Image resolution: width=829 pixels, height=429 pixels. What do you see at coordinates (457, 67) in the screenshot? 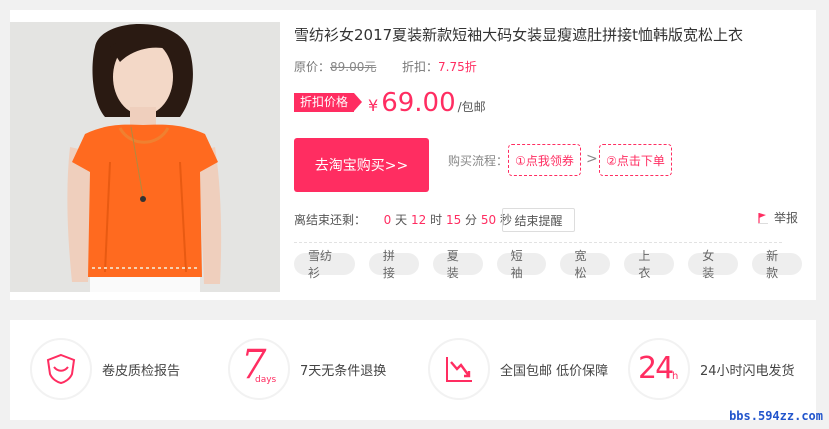
I see `discount-value: 7.75折` at bounding box center [457, 67].